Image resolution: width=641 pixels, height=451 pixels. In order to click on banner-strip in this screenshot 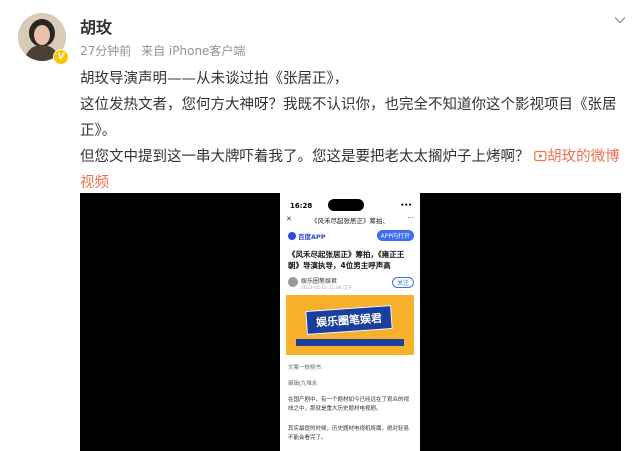, I will do `click(350, 342)`.